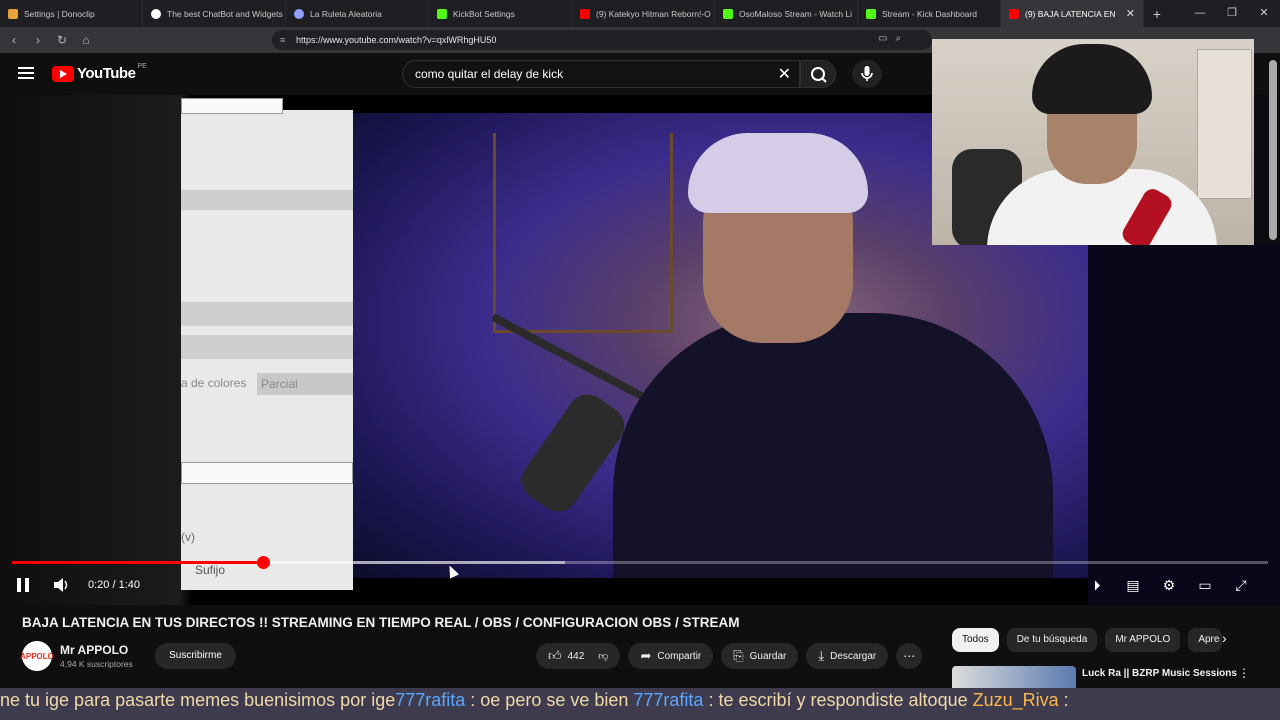 This screenshot has height=720, width=1280. What do you see at coordinates (188, 537) in the screenshot?
I see `screen-label: (v)` at bounding box center [188, 537].